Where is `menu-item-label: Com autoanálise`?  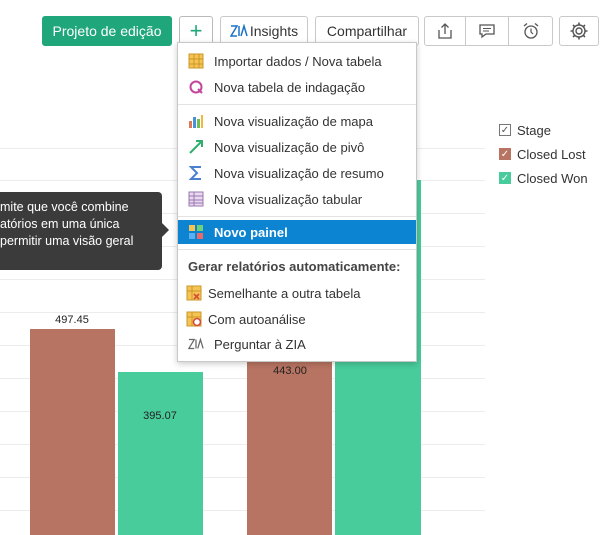 menu-item-label: Com autoanálise is located at coordinates (257, 319).